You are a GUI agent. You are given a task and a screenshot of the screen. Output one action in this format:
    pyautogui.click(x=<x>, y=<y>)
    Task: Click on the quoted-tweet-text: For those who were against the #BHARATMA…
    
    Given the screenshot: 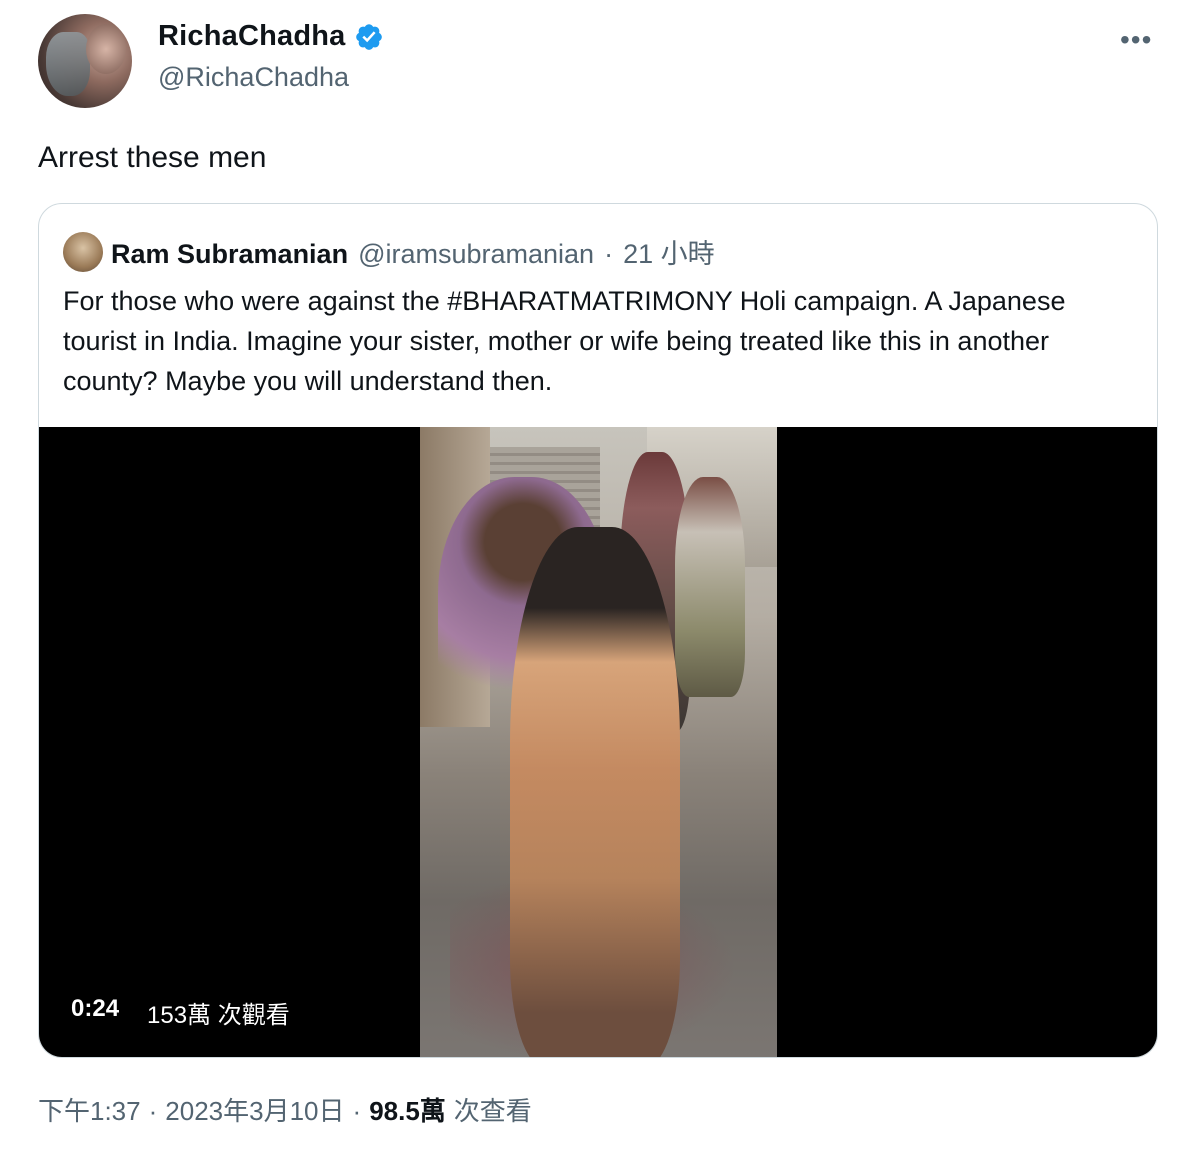 What is the action you would take?
    pyautogui.click(x=564, y=341)
    